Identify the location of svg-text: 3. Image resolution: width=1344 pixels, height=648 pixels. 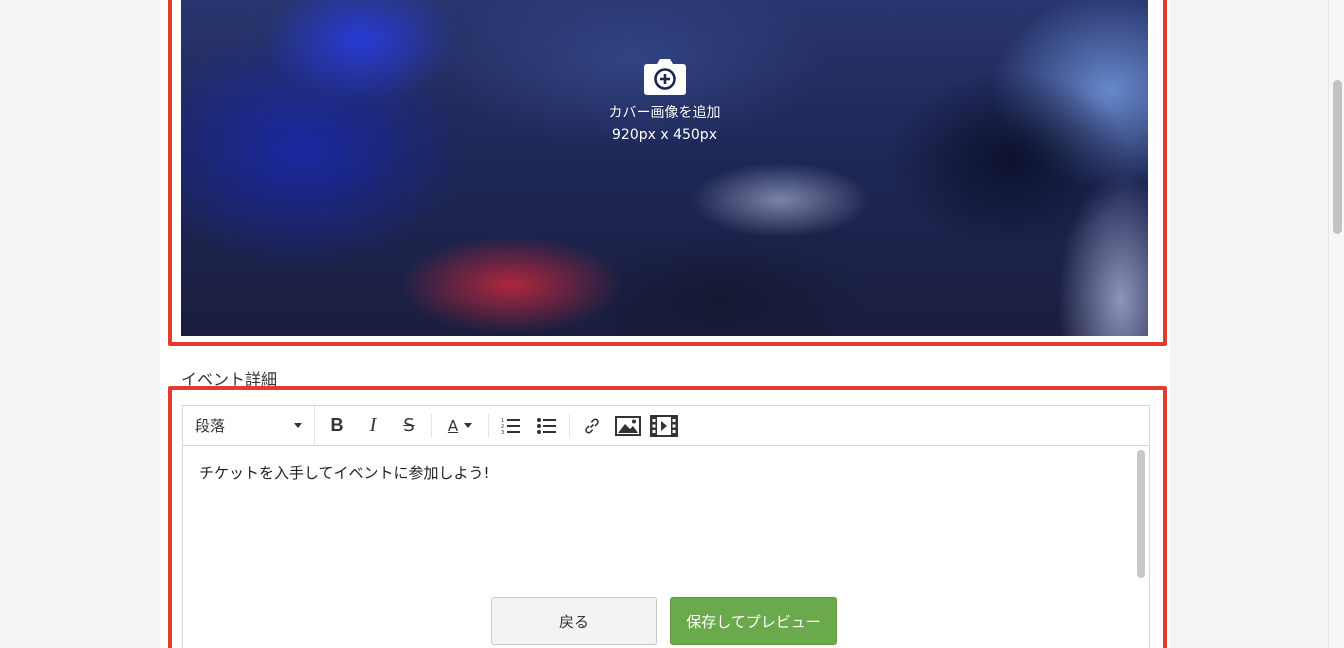
(502, 432).